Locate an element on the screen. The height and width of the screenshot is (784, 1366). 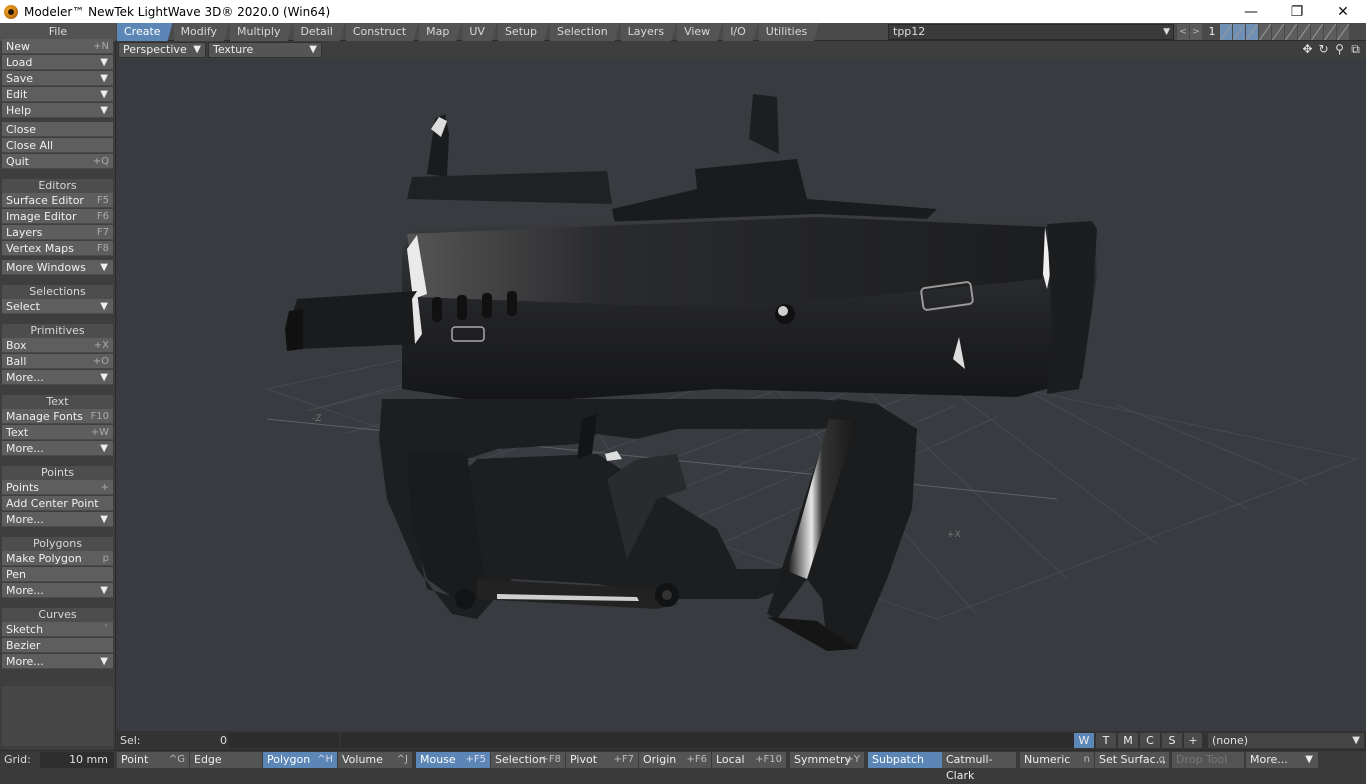
maximize-viewport-icon: ⧉ is located at coordinates (1355, 49).